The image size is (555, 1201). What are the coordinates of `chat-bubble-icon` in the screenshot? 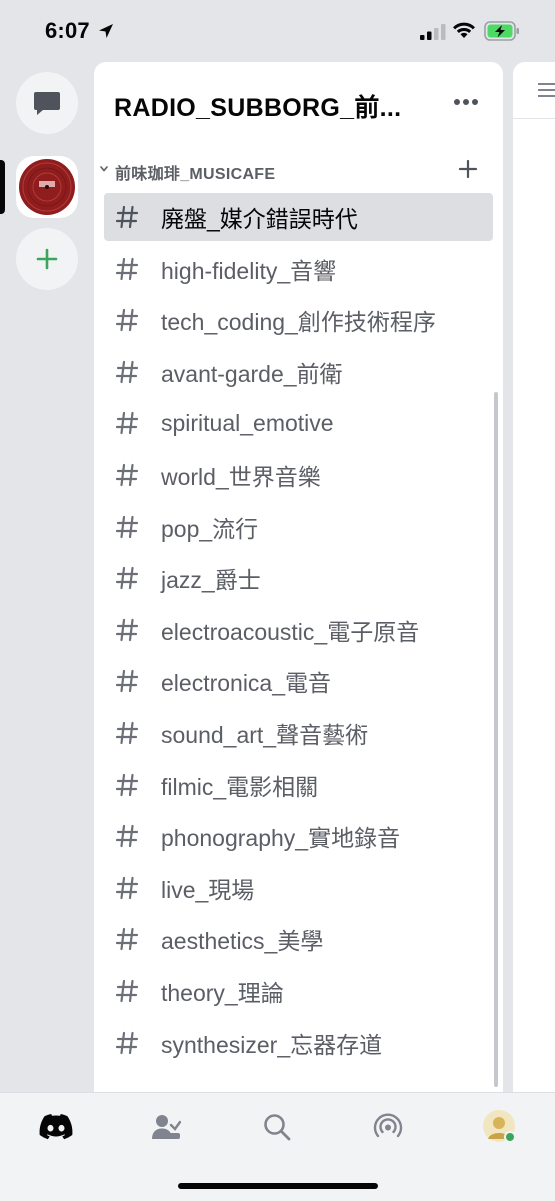 It's located at (47, 103).